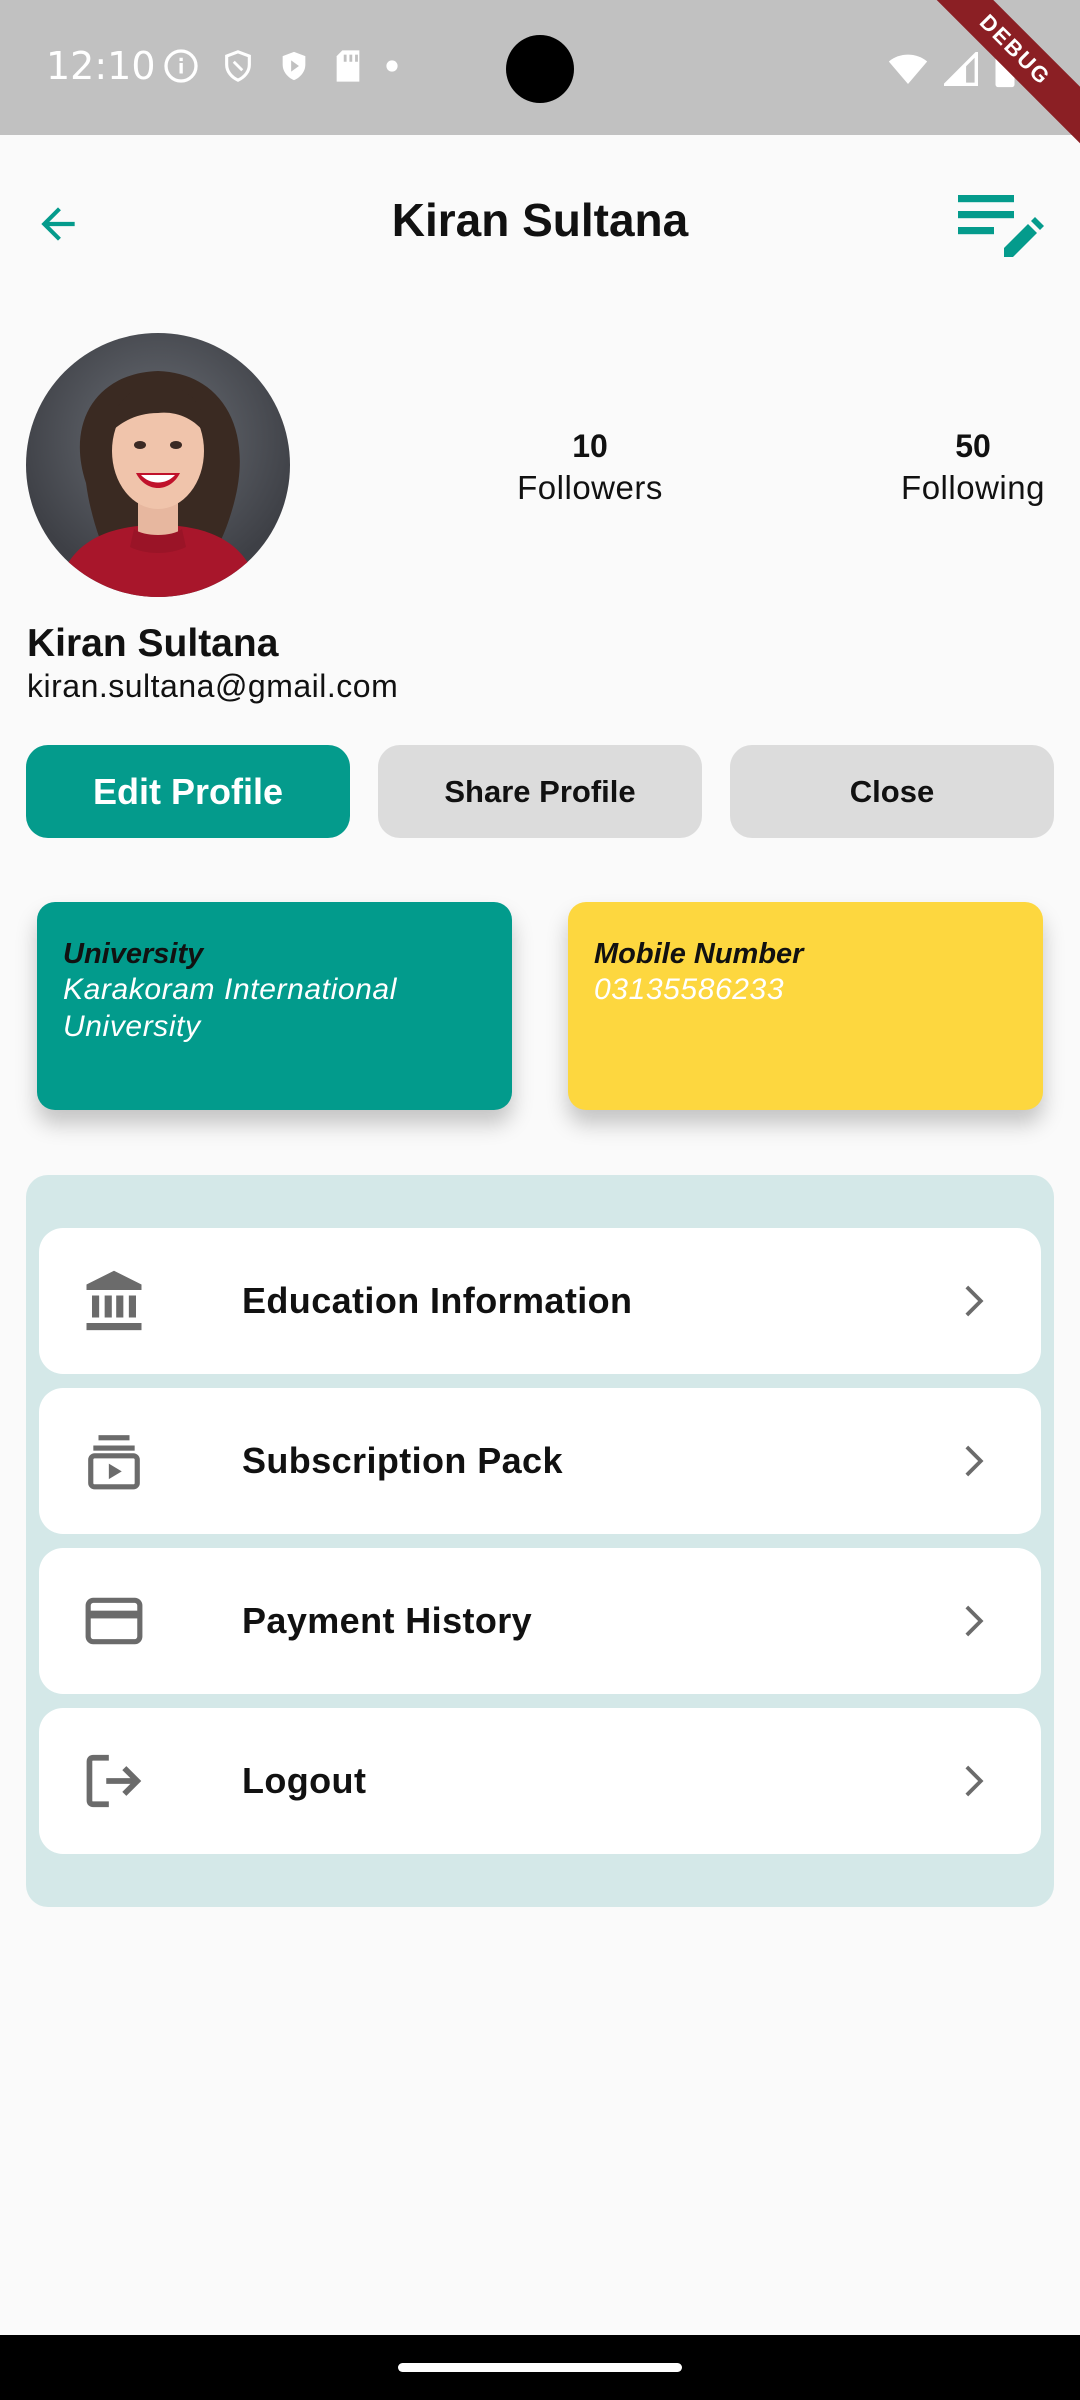 This screenshot has height=2400, width=1080. I want to click on close-button: Close, so click(892, 791).